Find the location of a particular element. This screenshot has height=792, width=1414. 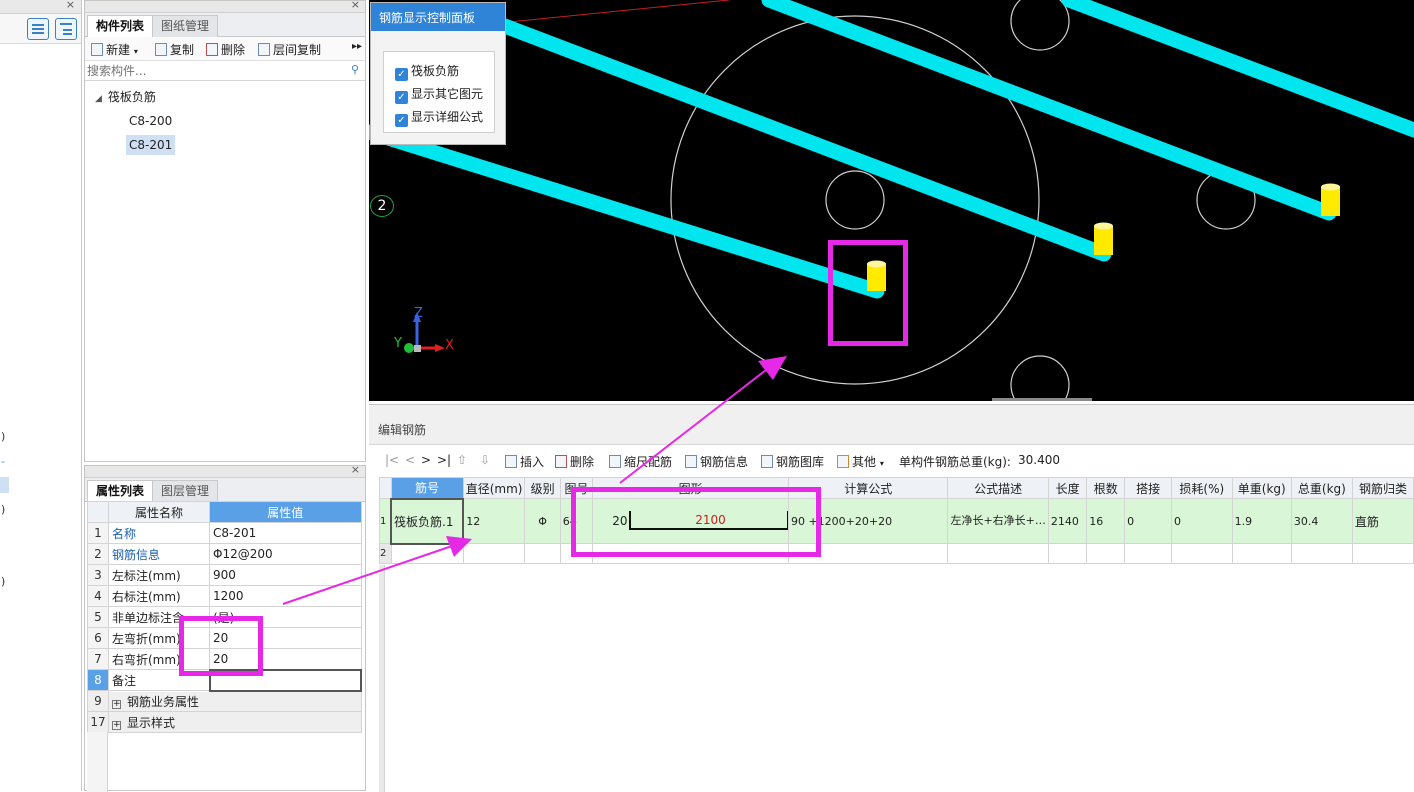

column-header: 损耗(%) is located at coordinates (1201, 488).